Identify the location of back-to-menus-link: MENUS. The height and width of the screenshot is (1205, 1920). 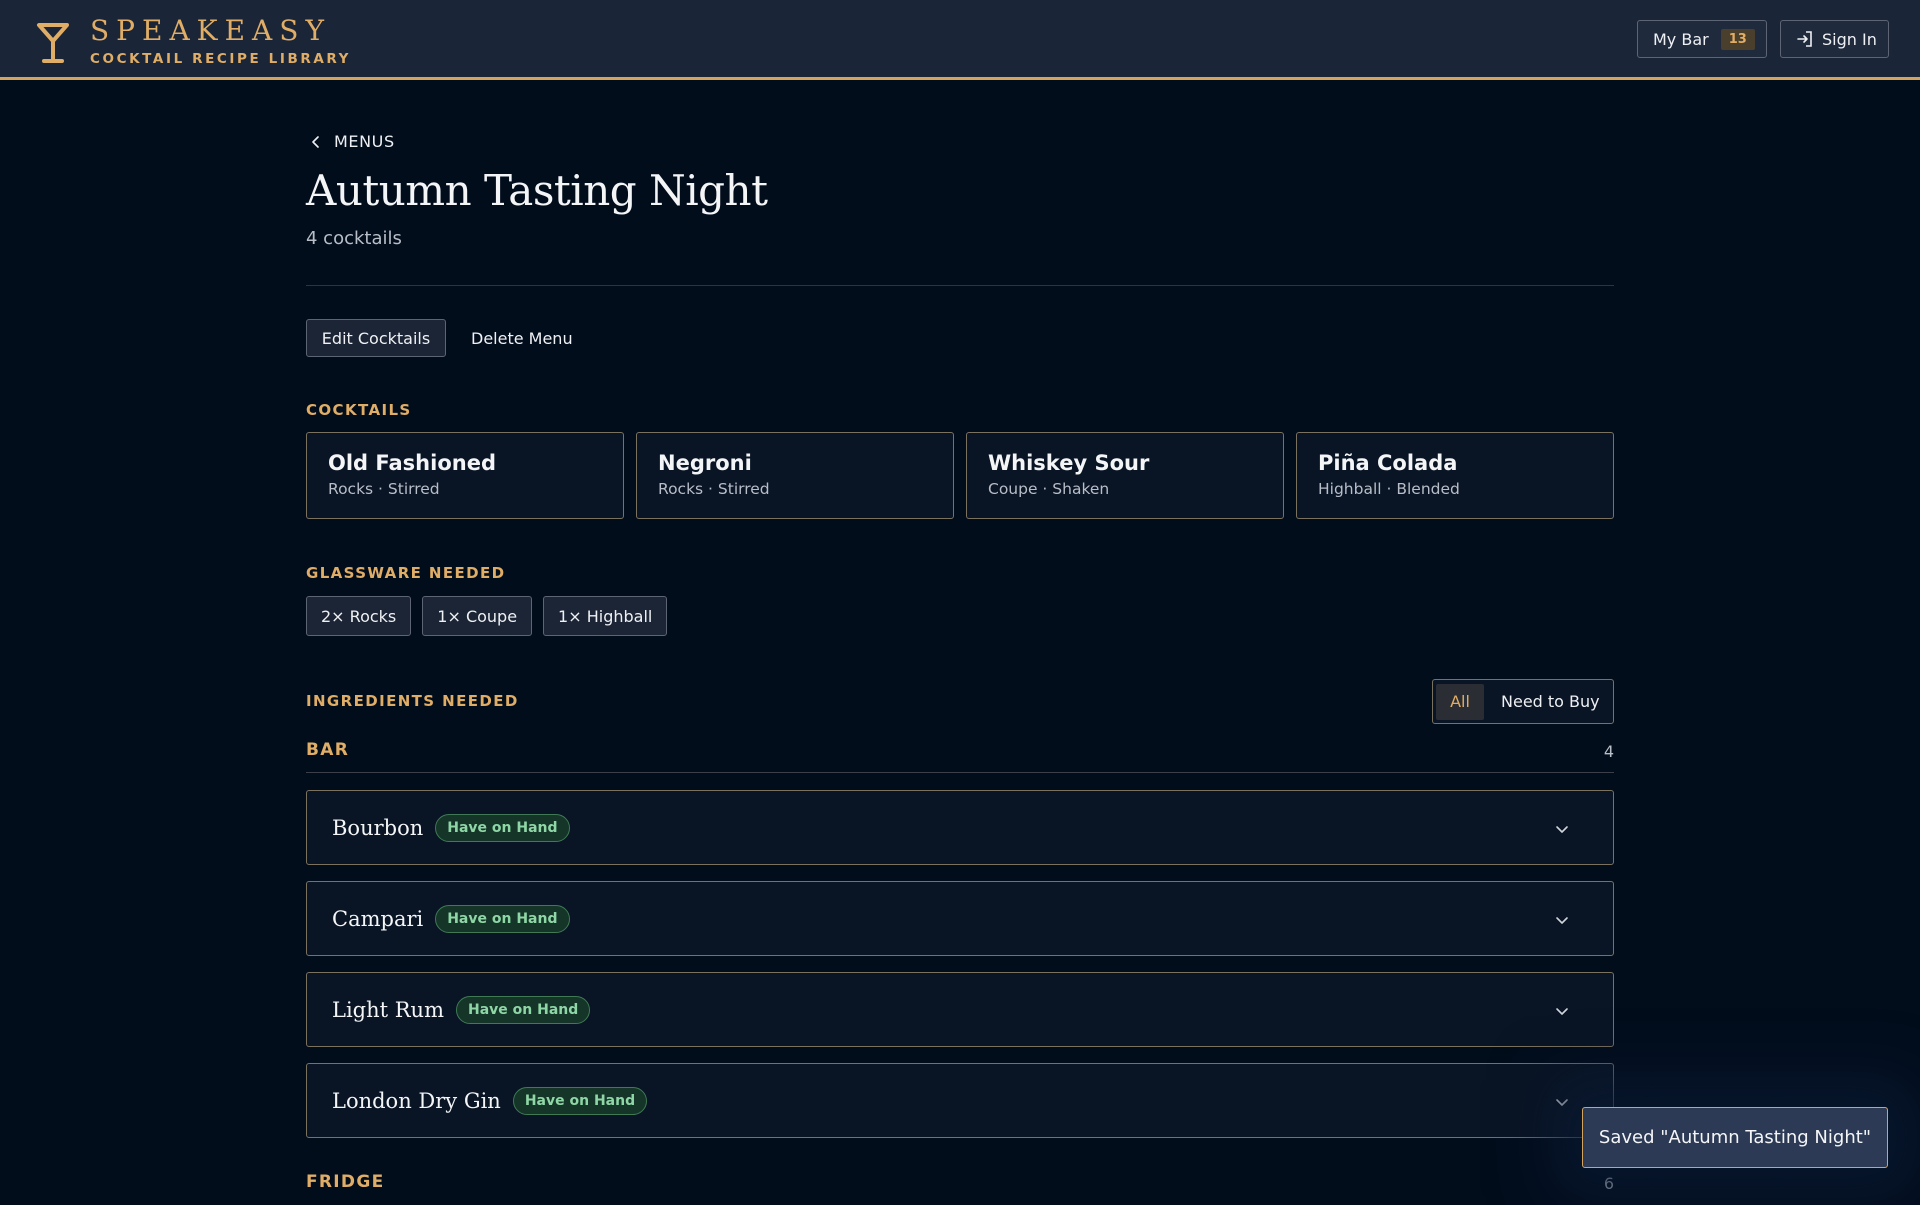
(350, 141).